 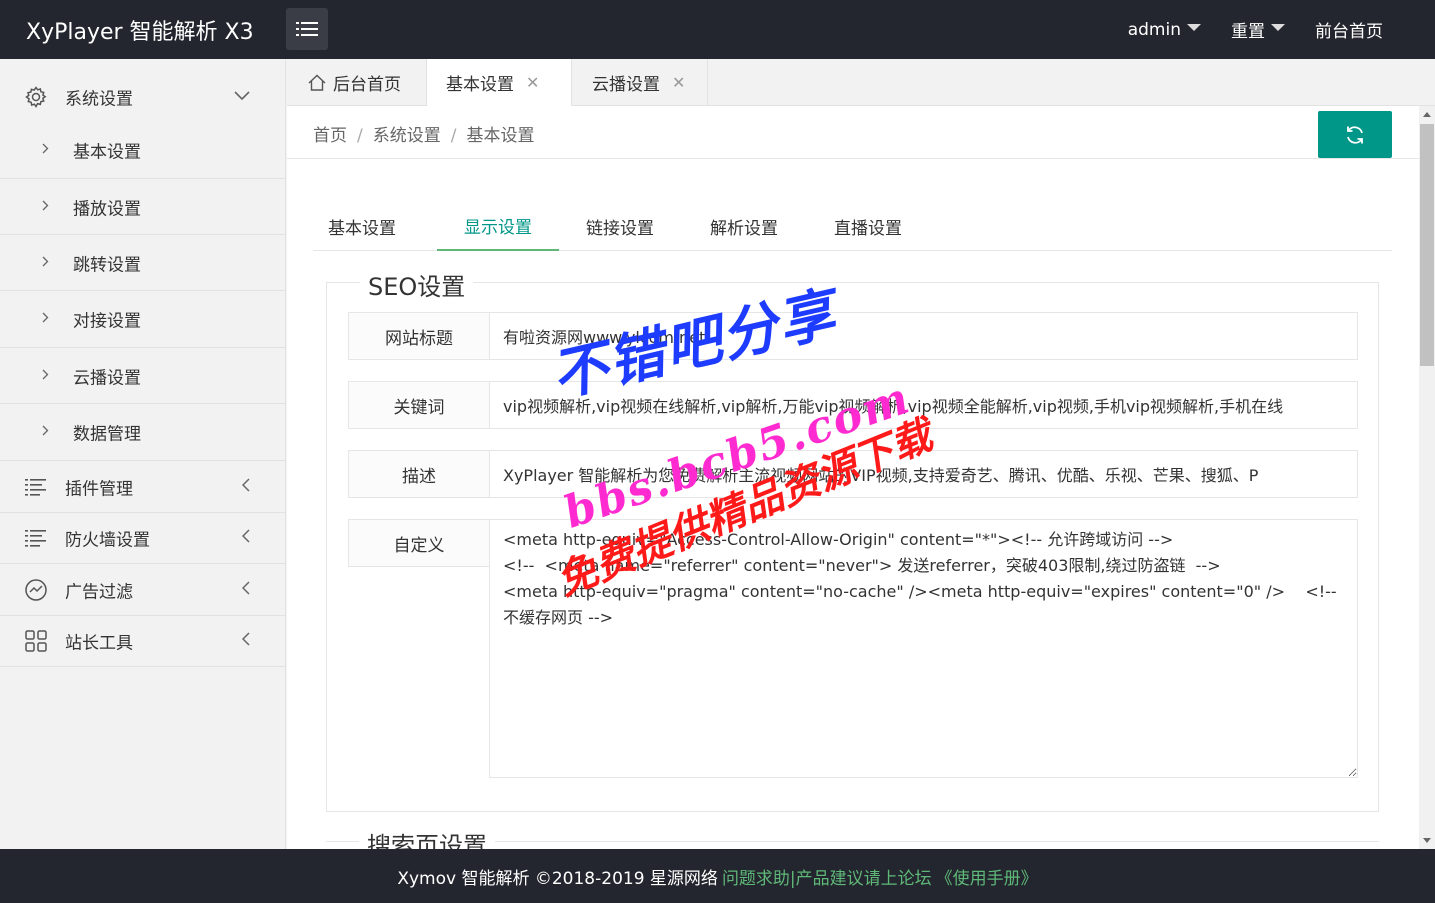 What do you see at coordinates (143, 487) in the screenshot?
I see `sidebar-group-plugins: 插件管理` at bounding box center [143, 487].